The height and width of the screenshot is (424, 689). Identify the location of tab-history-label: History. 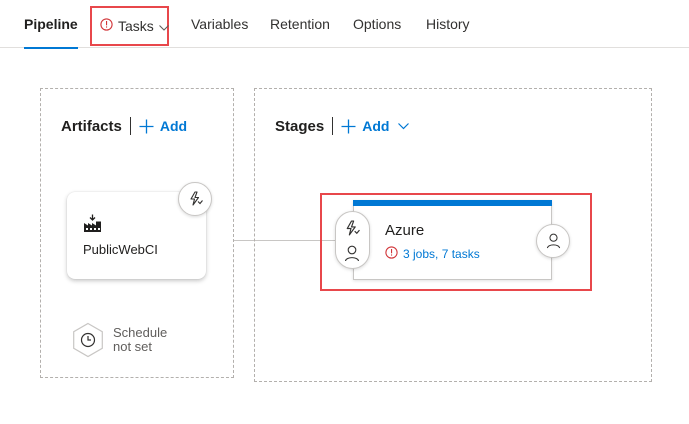
(448, 24).